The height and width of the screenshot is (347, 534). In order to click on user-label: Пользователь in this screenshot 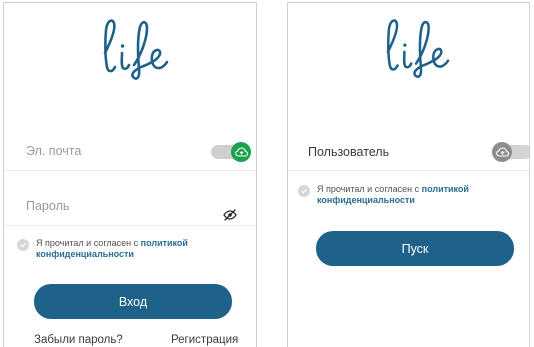, I will do `click(349, 152)`.